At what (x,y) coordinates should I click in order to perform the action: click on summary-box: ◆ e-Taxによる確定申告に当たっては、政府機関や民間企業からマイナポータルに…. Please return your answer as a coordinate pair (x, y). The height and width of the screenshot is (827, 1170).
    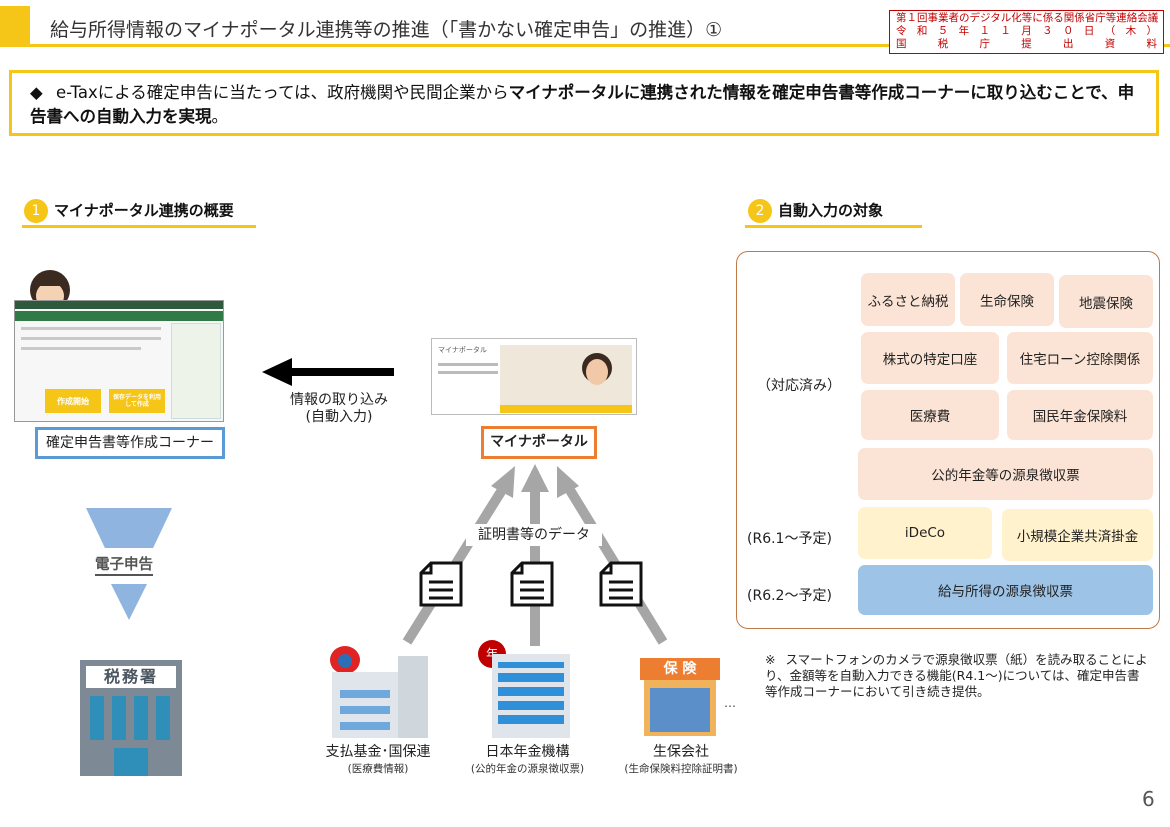
    Looking at the image, I should click on (584, 103).